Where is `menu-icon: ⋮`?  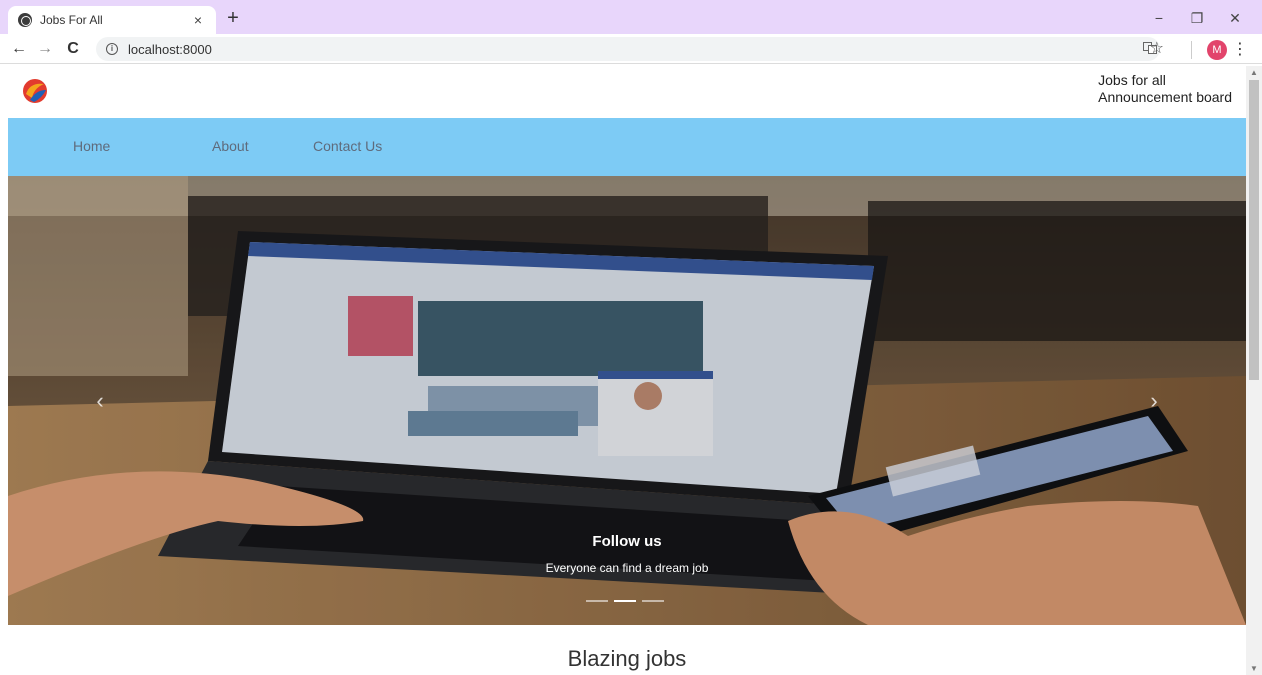
menu-icon: ⋮ is located at coordinates (1240, 49).